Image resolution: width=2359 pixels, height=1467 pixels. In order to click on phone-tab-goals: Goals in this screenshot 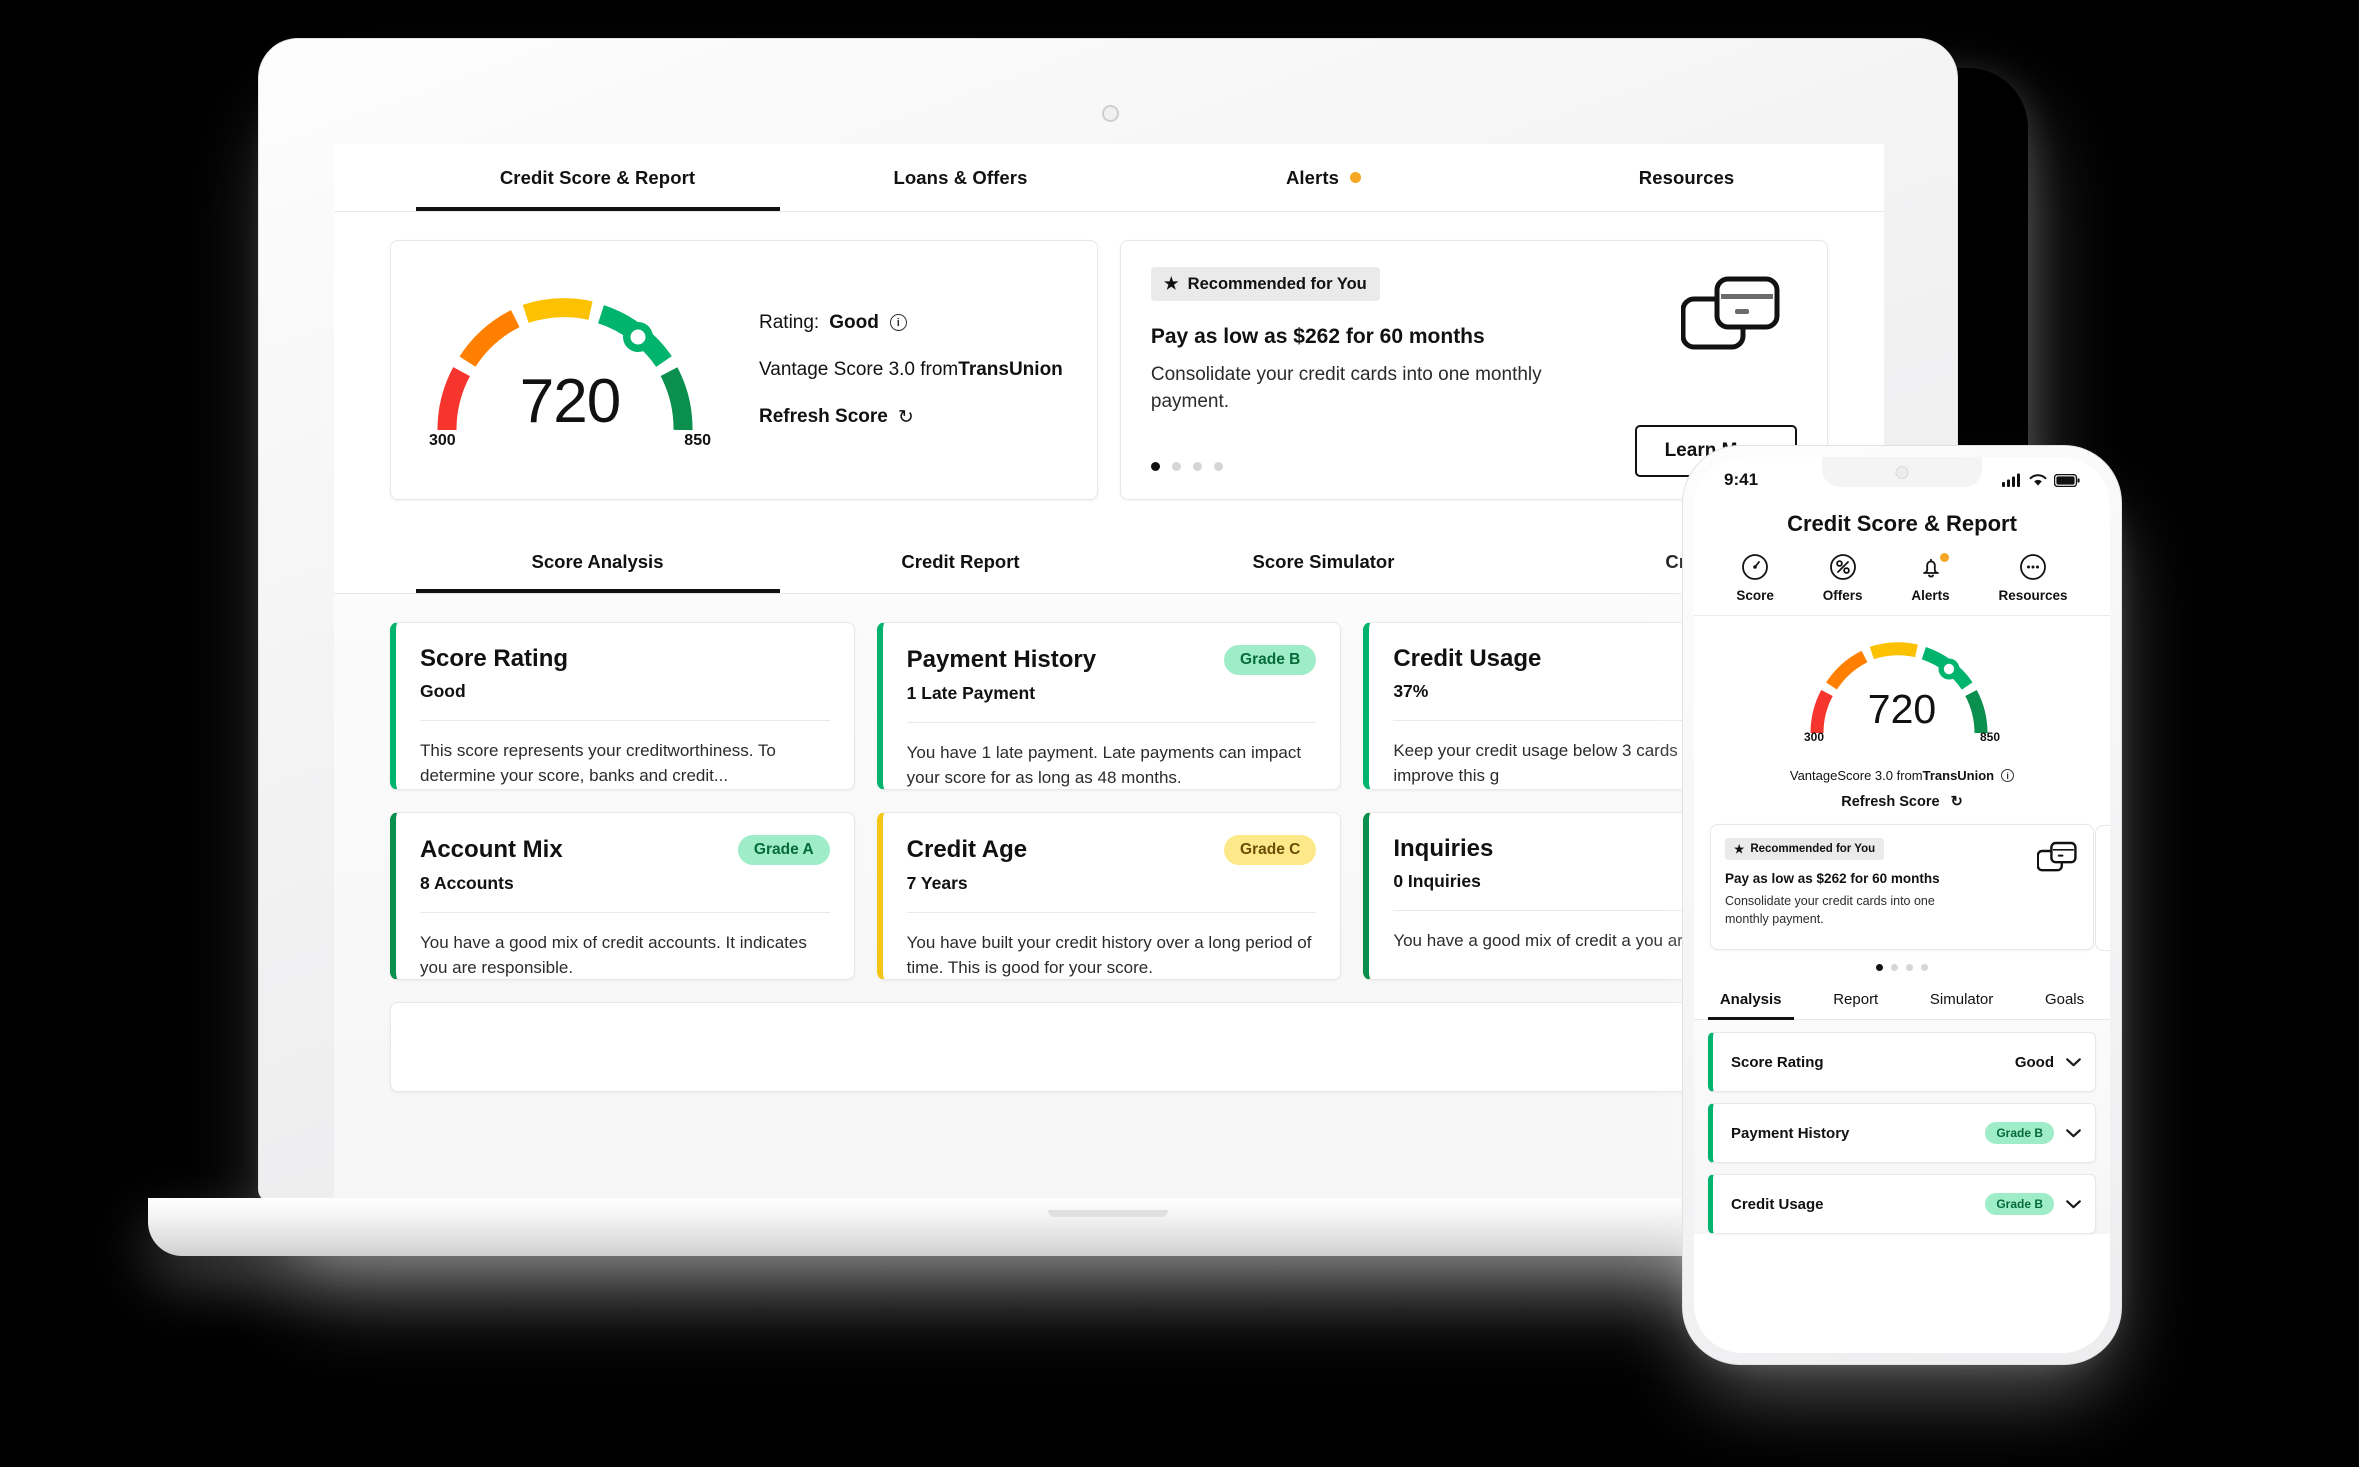, I will do `click(2064, 1001)`.